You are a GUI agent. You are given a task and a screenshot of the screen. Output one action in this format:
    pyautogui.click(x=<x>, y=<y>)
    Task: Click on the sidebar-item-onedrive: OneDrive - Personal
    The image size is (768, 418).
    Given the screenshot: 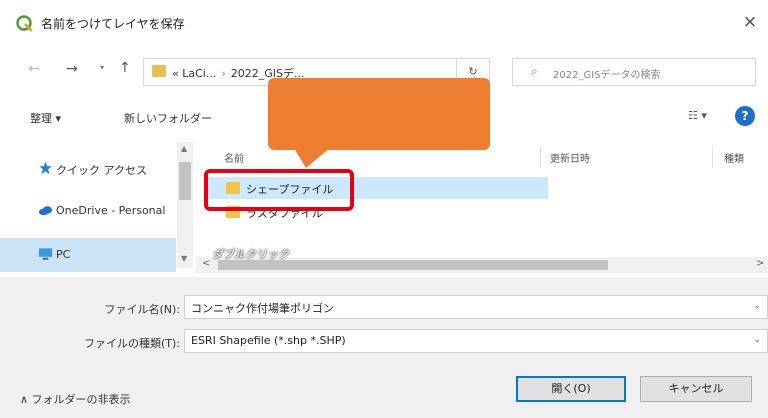 What is the action you would take?
    pyautogui.click(x=88, y=211)
    